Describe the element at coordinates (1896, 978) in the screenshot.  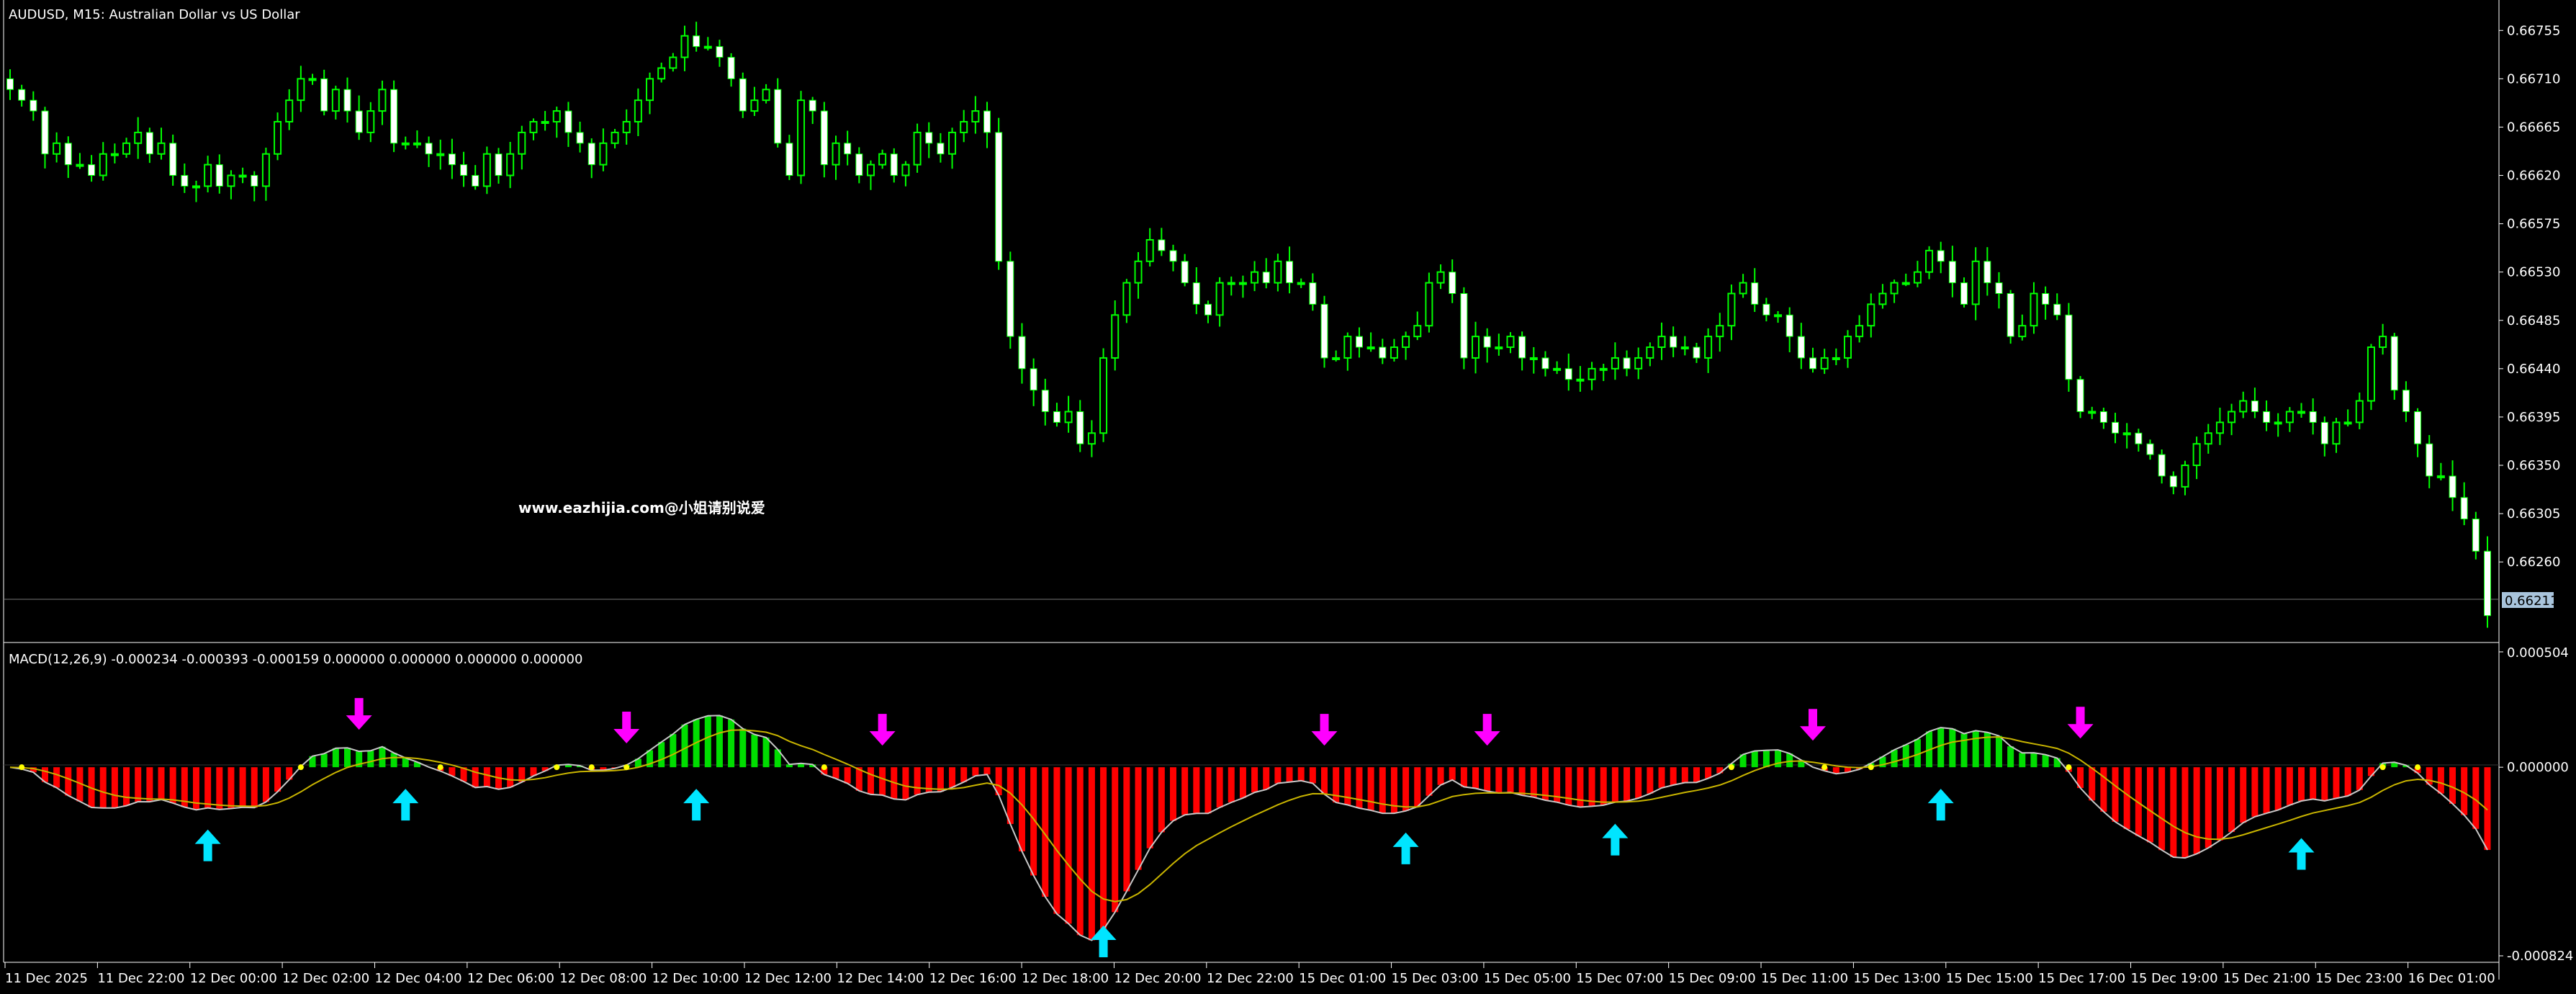
I see `time-tick-label: 15 Dec 13:00` at that location.